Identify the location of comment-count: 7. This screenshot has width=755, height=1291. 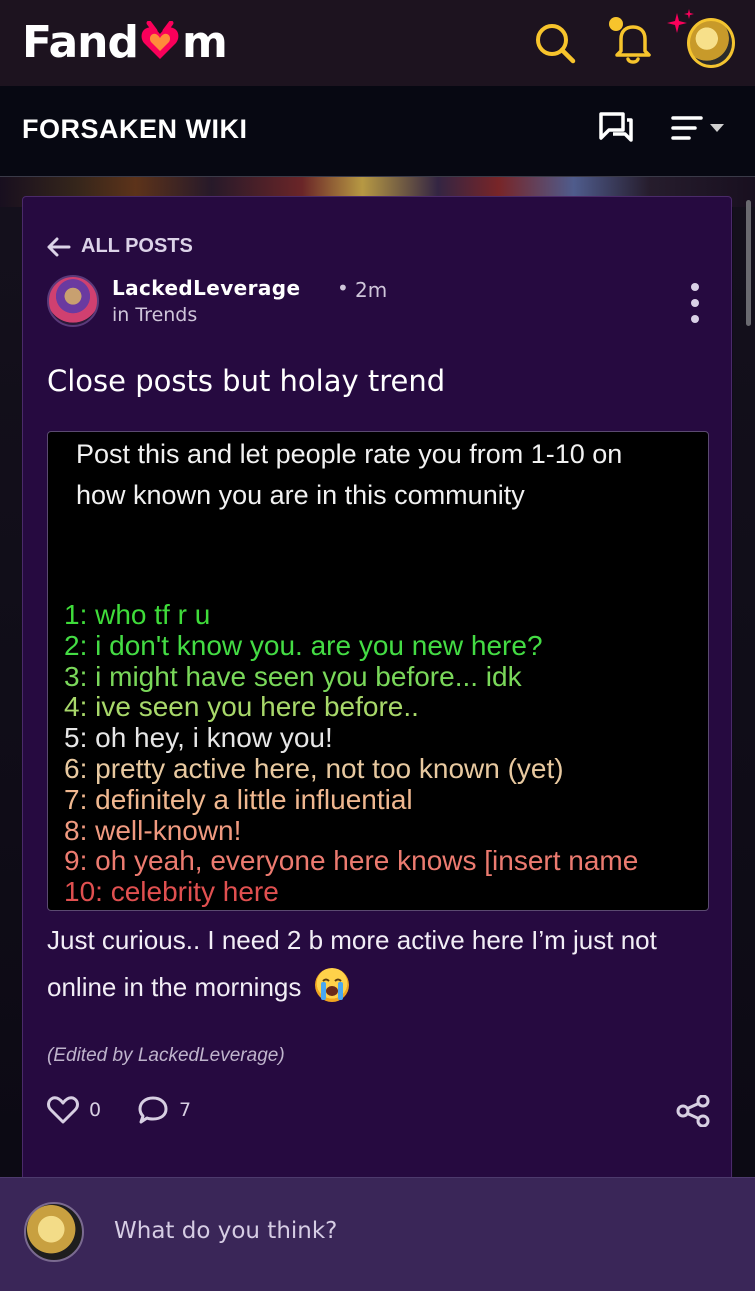
(185, 1110).